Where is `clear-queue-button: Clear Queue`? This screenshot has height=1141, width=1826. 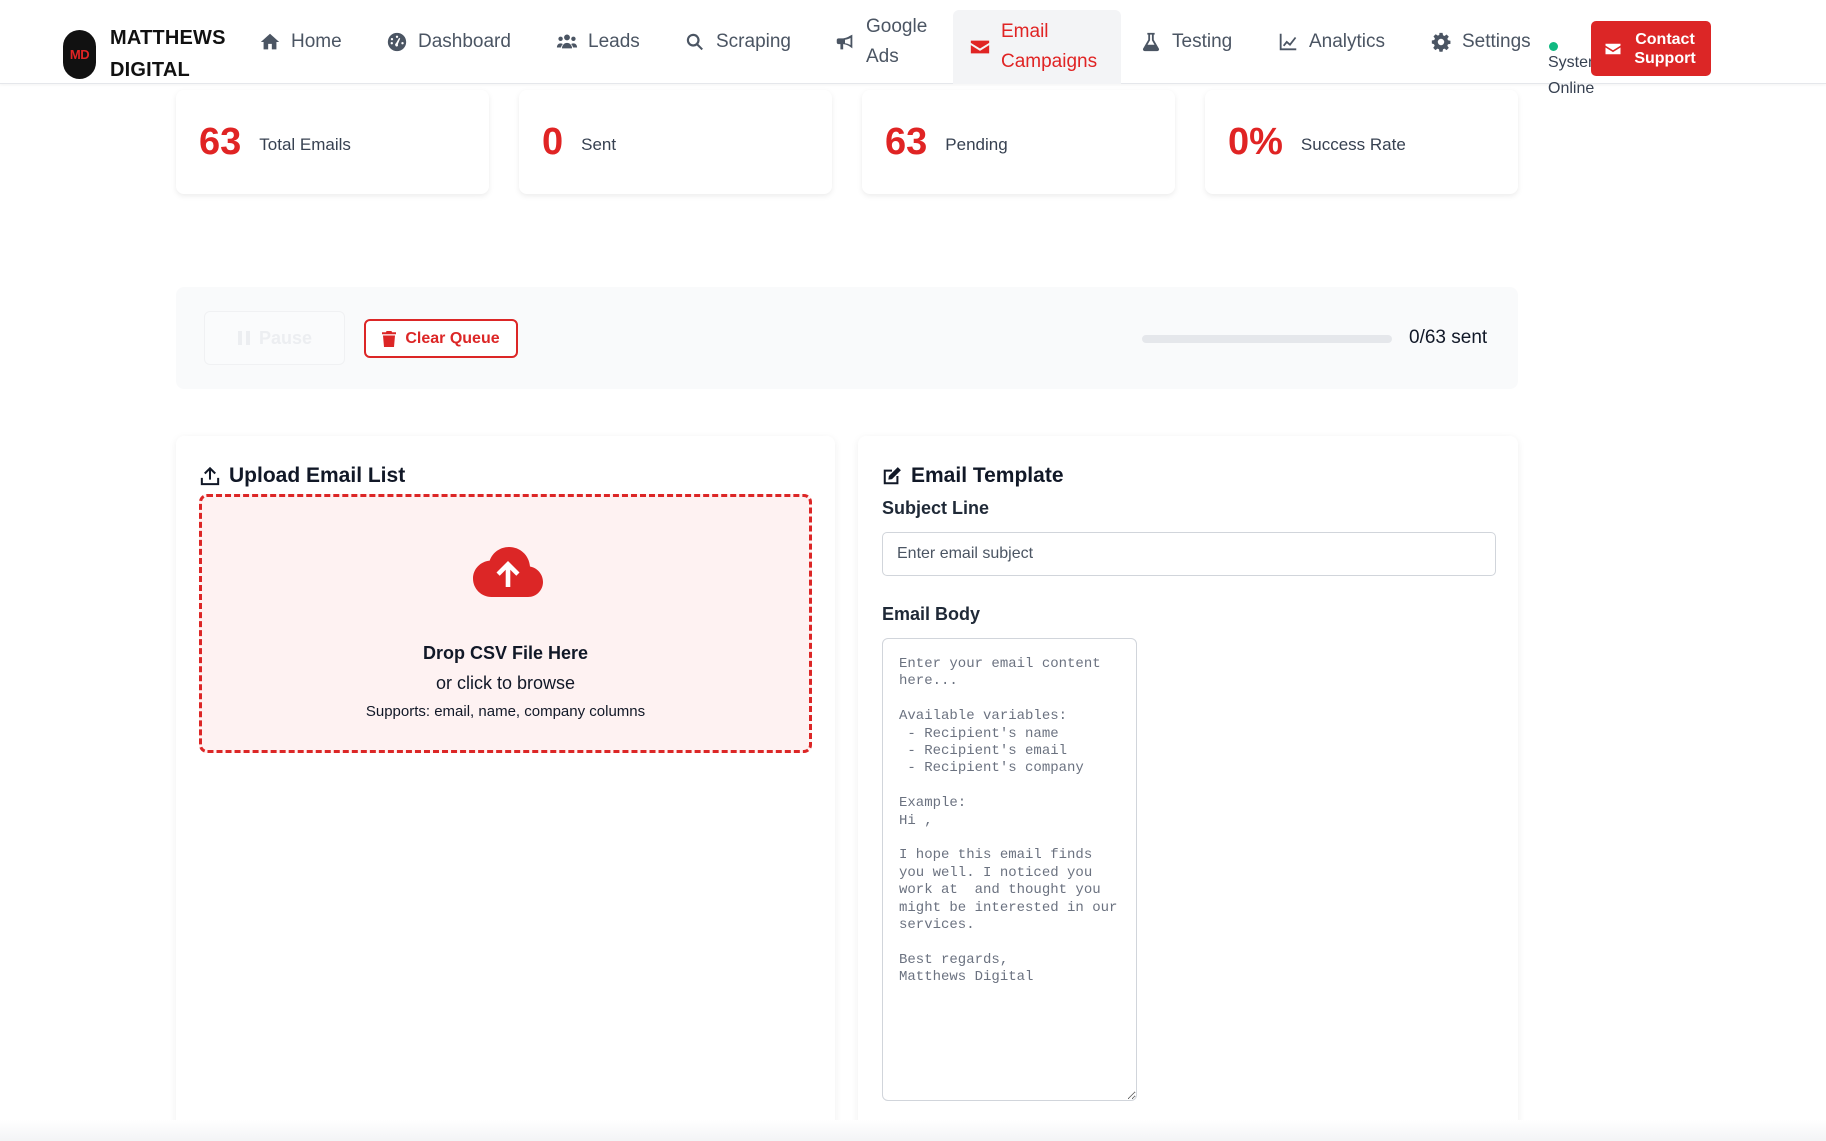
clear-queue-button: Clear Queue is located at coordinates (441, 338).